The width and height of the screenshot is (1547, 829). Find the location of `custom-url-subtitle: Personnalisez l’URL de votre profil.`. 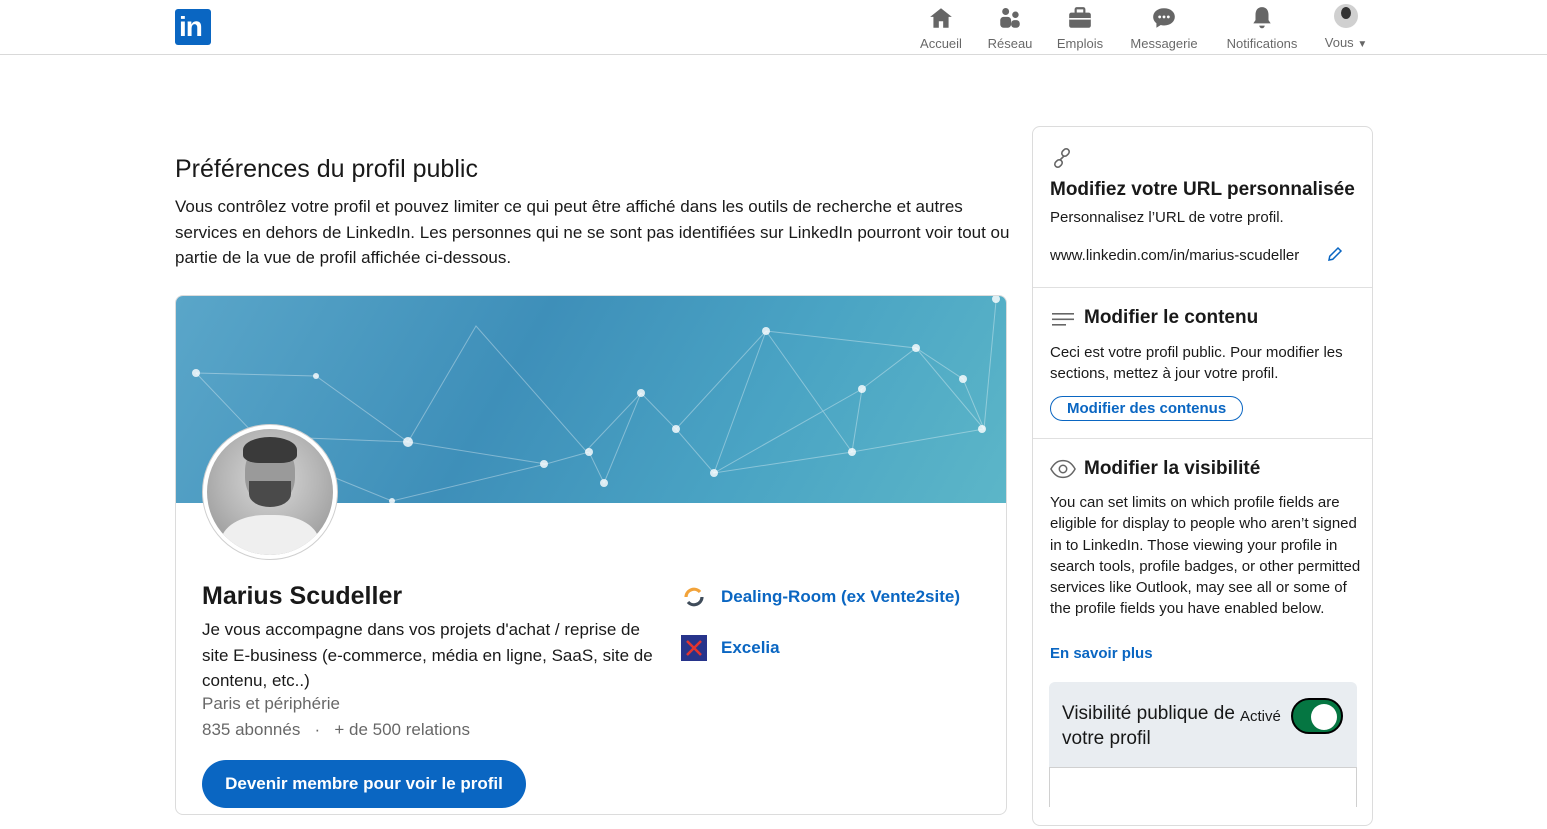

custom-url-subtitle: Personnalisez l’URL de votre profil. is located at coordinates (1167, 217).